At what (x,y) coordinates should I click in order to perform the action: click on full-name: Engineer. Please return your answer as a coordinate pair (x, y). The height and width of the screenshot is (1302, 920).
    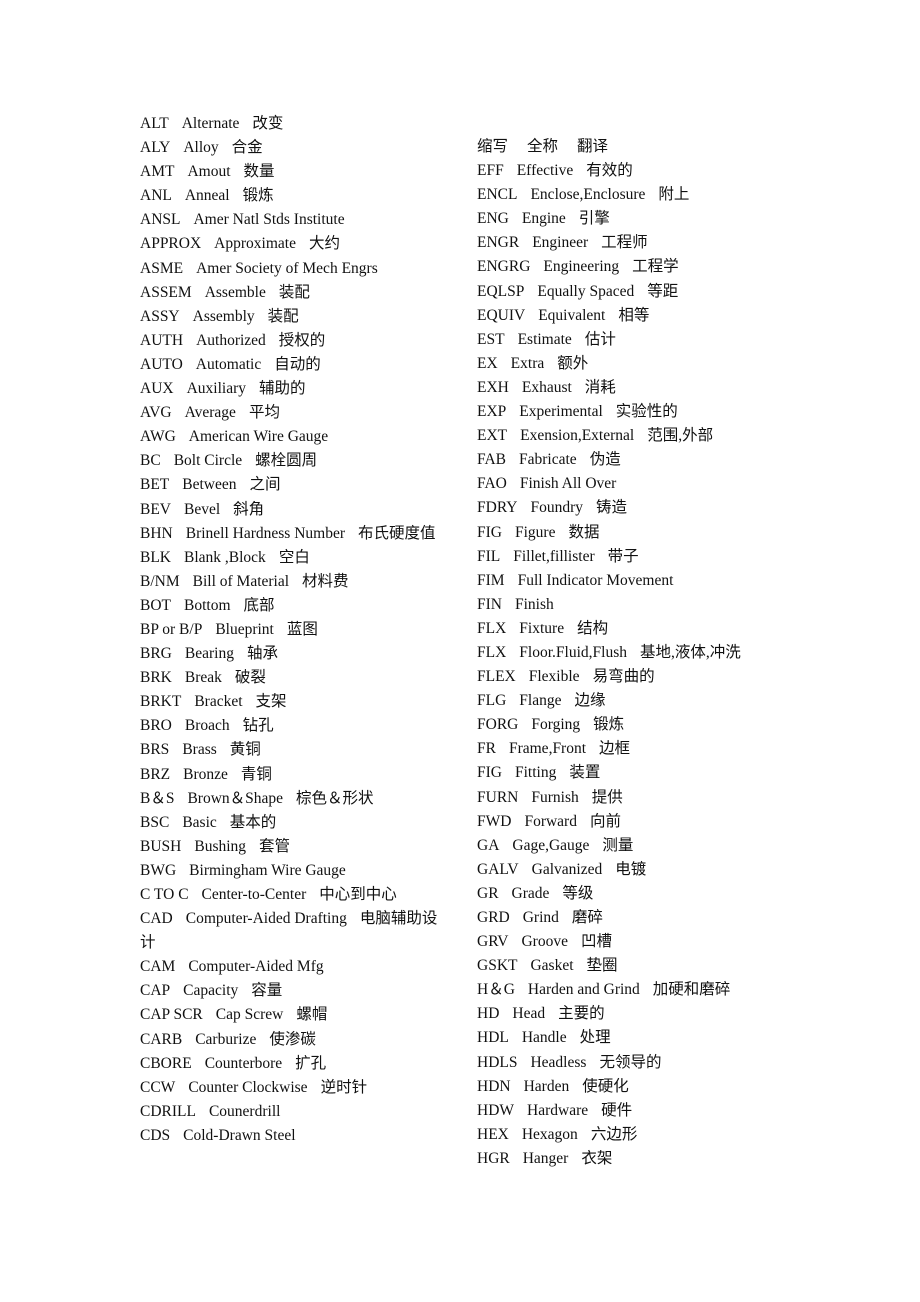
    Looking at the image, I should click on (560, 243).